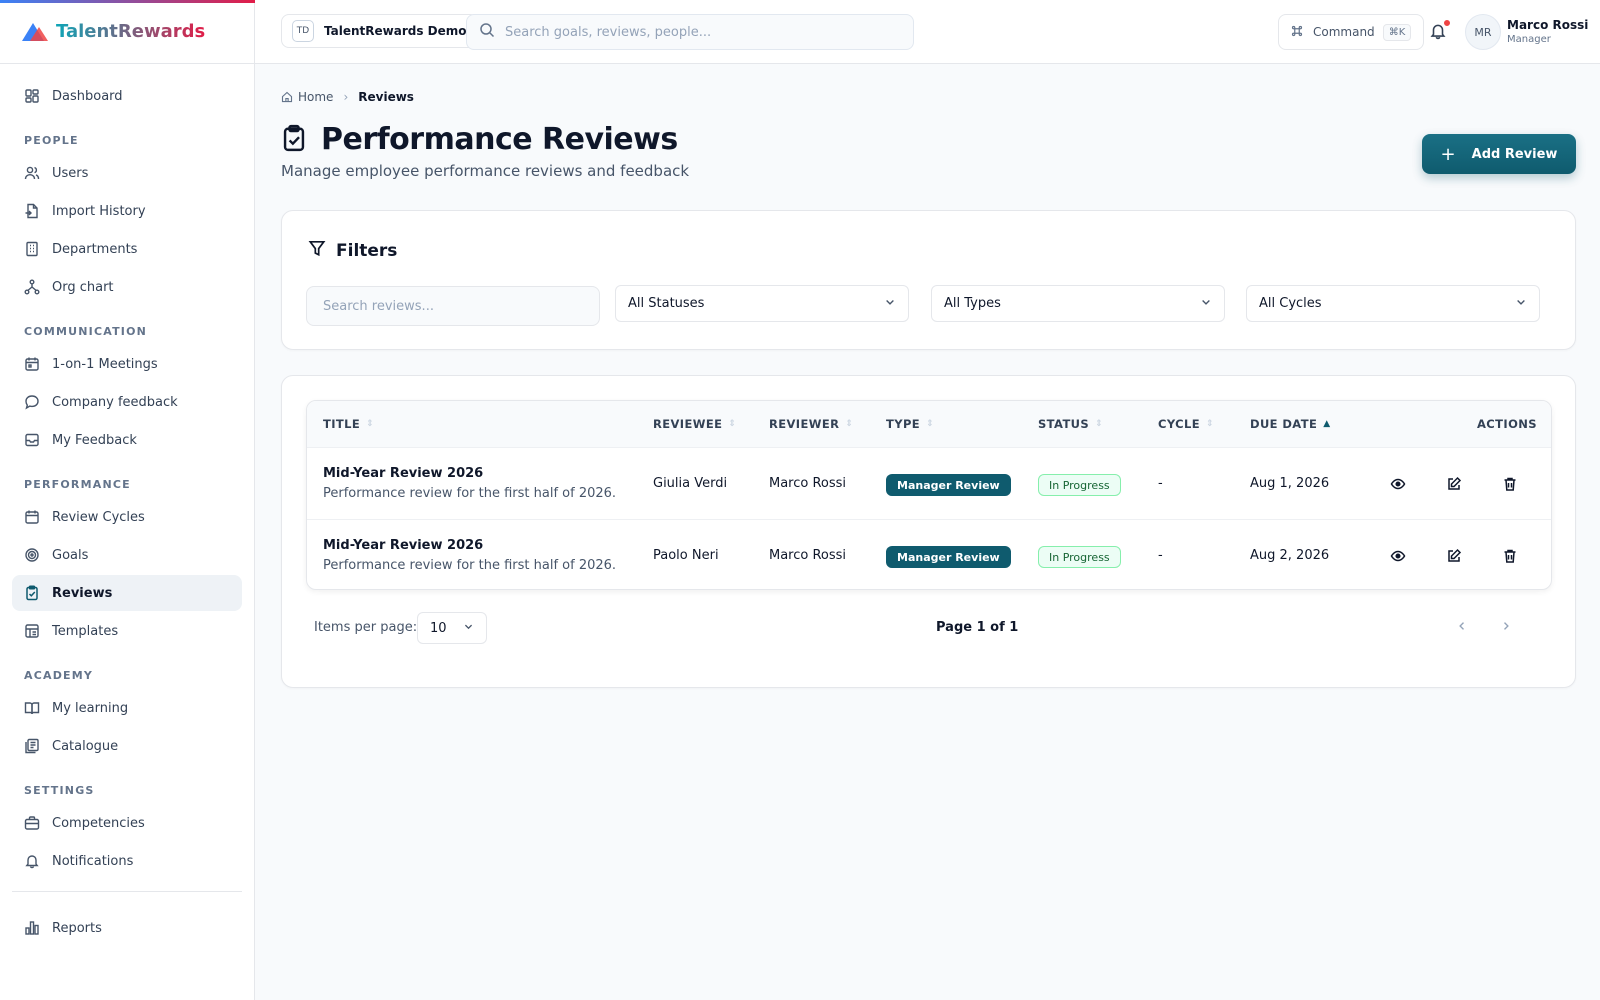 The width and height of the screenshot is (1600, 1000). I want to click on column-reviewer: REVIEWER ⇕, so click(811, 424).